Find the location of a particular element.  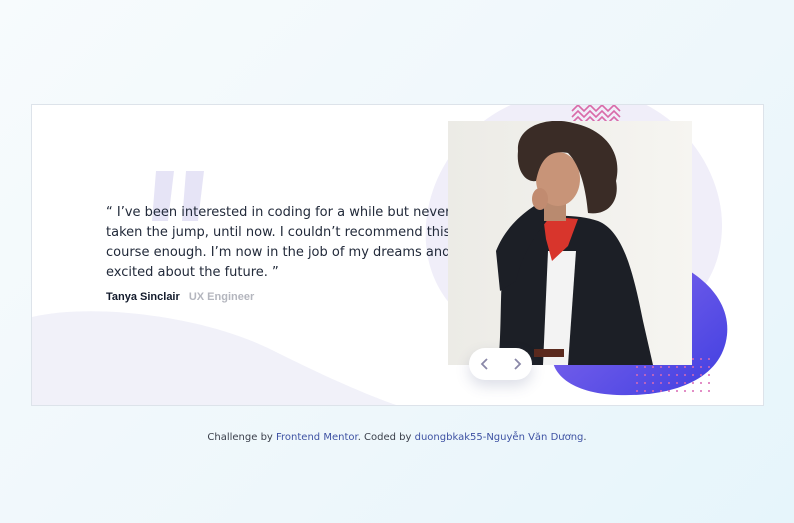

slider-navigation is located at coordinates (500, 364).